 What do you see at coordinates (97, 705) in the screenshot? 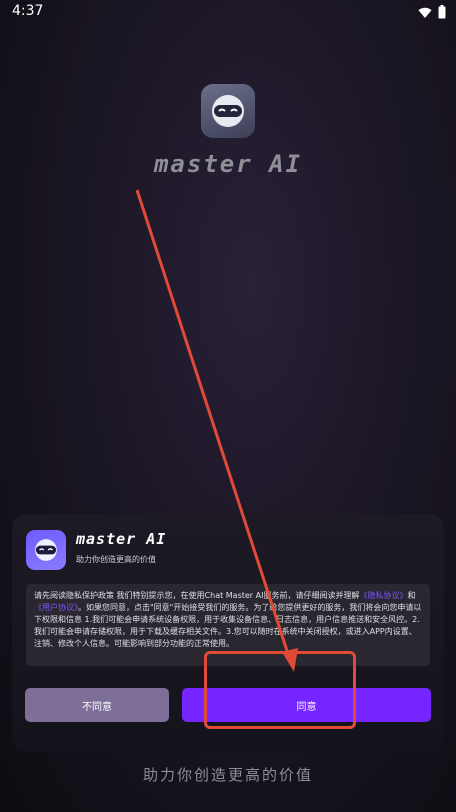
I see `disagree-button: 不同意` at bounding box center [97, 705].